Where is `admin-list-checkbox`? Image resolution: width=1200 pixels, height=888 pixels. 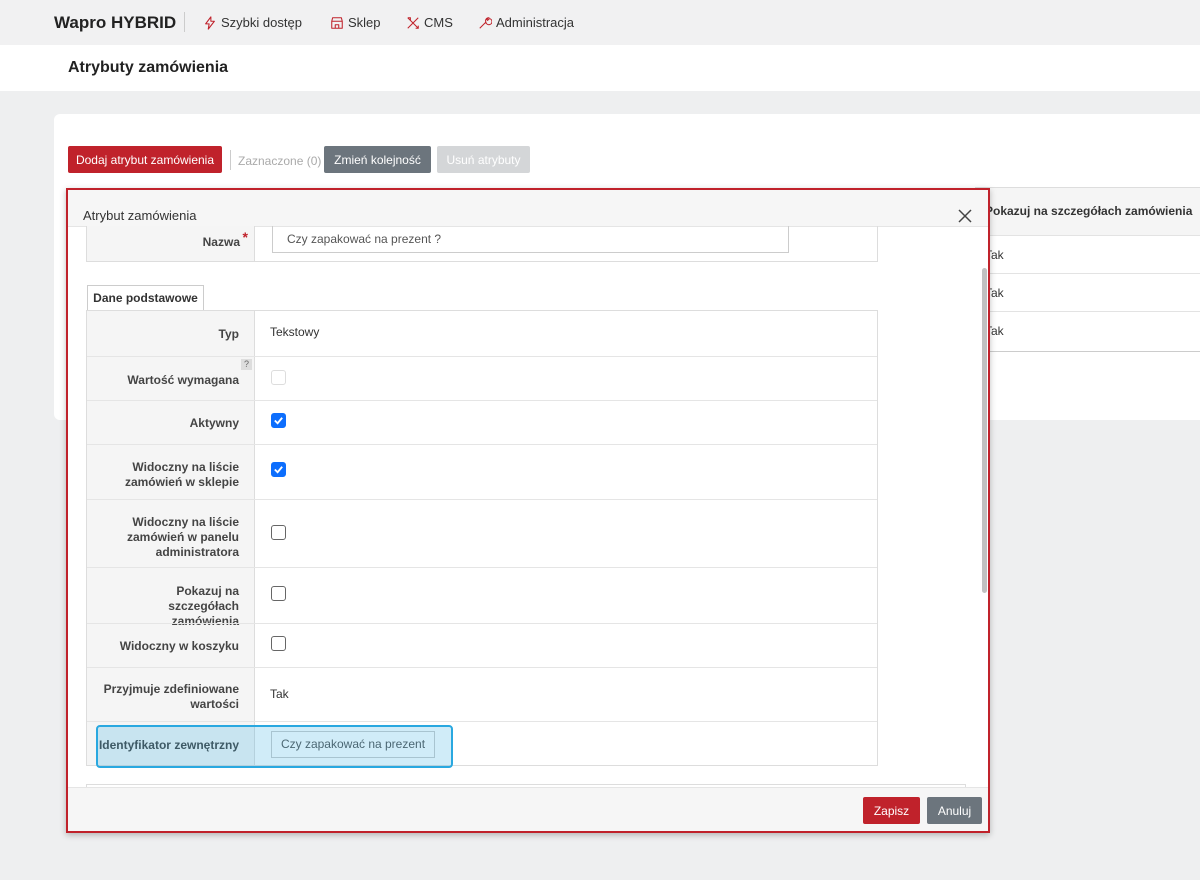
admin-list-checkbox is located at coordinates (278, 532).